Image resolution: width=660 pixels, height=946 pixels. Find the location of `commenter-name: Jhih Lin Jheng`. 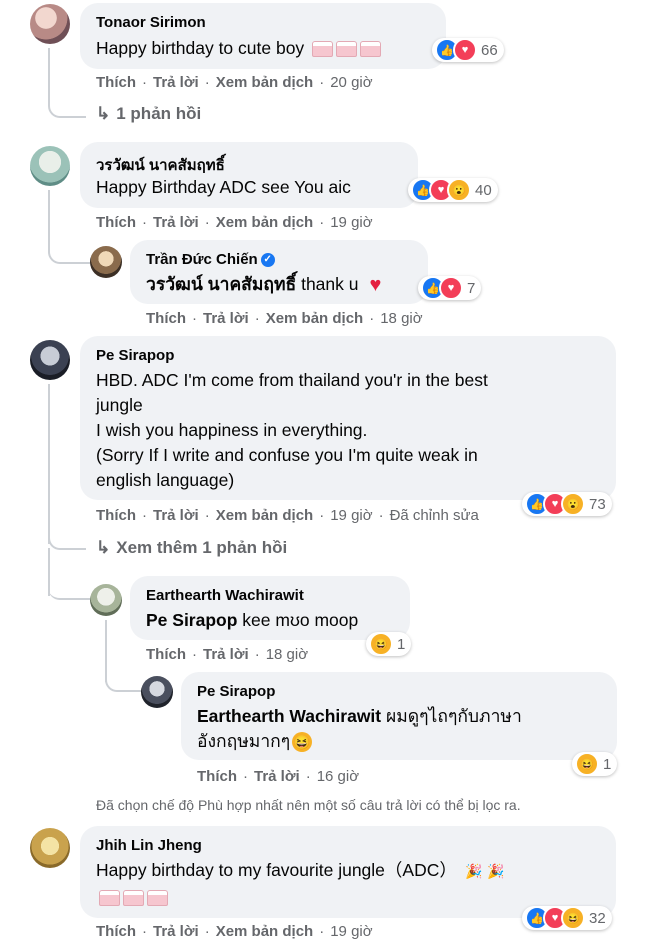

commenter-name: Jhih Lin Jheng is located at coordinates (149, 845).